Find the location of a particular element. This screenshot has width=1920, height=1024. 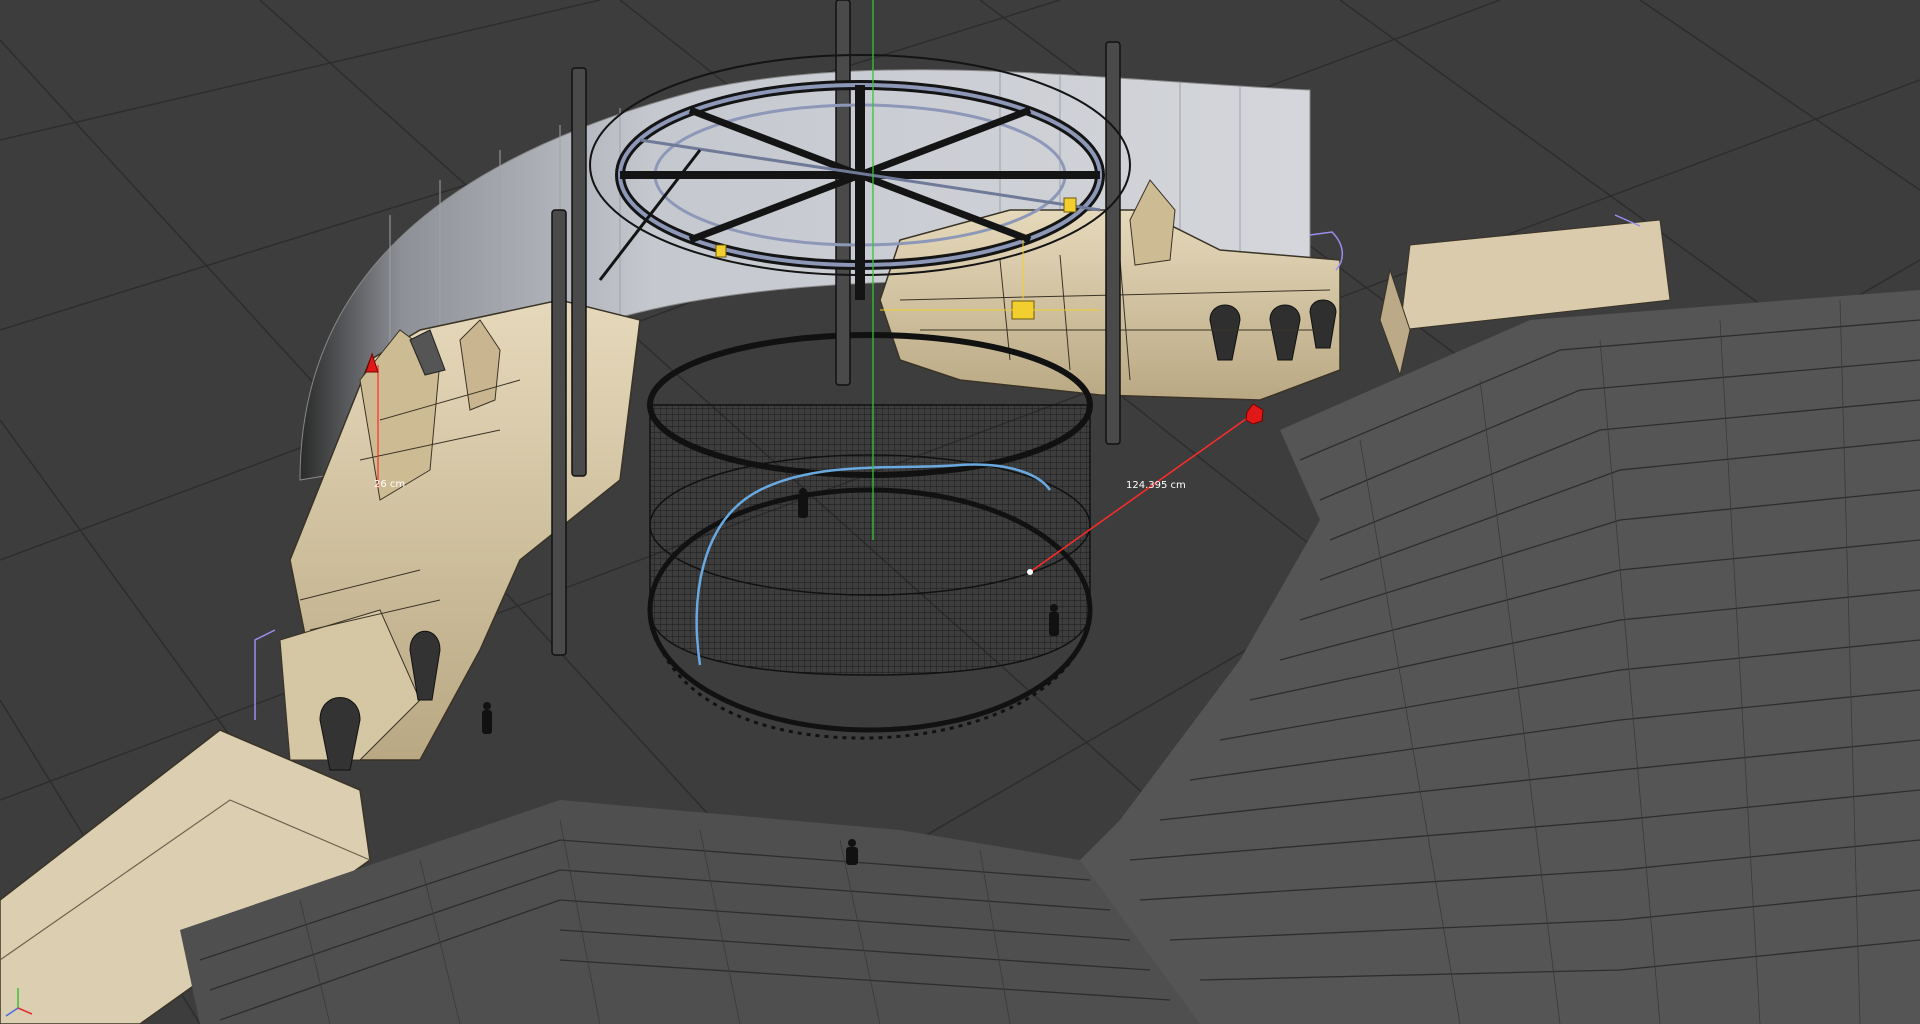

height-readout: 26 cm is located at coordinates (390, 484).